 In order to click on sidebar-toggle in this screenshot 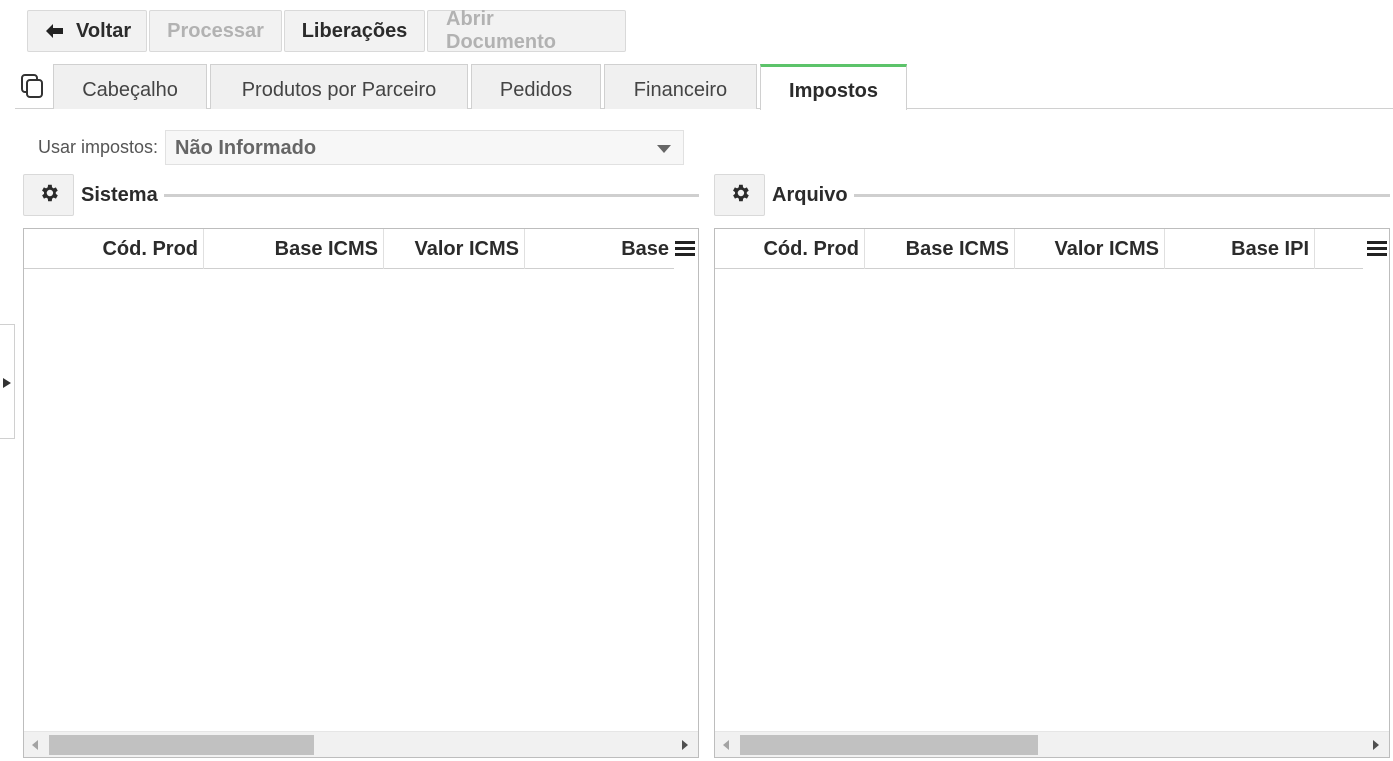, I will do `click(7, 381)`.